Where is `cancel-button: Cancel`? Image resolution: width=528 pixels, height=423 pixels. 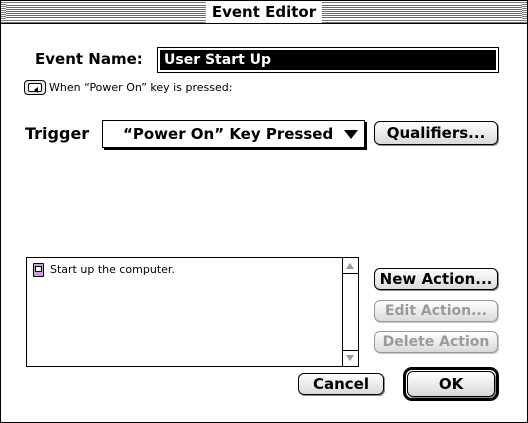 cancel-button: Cancel is located at coordinates (341, 384).